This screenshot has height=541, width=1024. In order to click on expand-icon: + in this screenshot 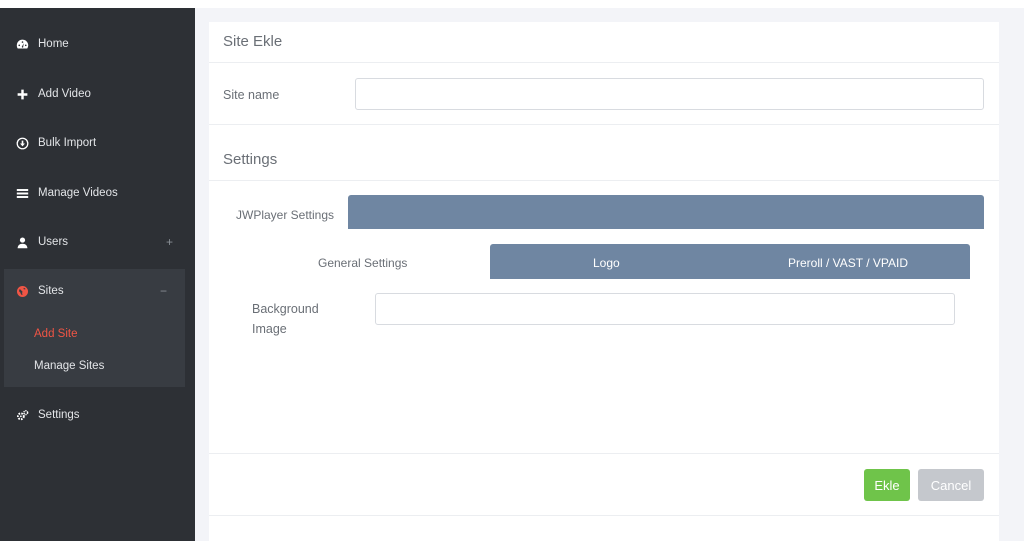, I will do `click(169, 242)`.